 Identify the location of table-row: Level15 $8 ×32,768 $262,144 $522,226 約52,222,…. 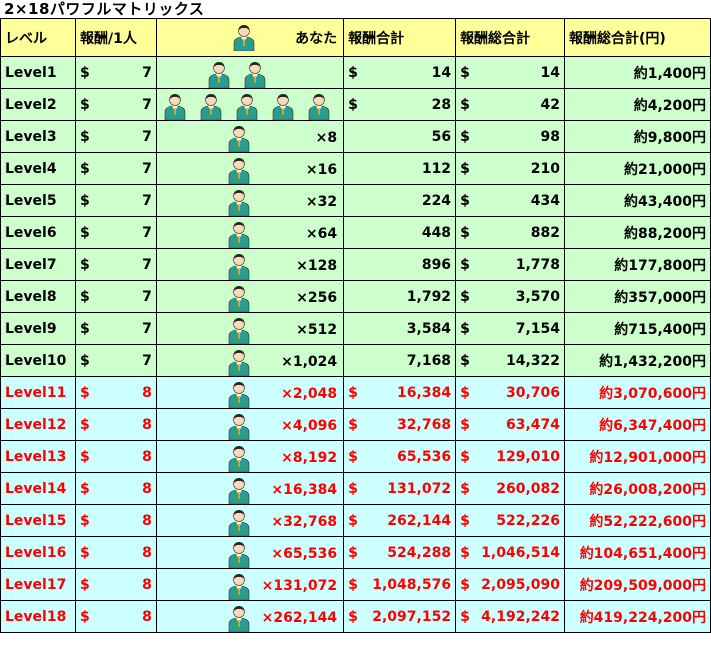
(355, 520).